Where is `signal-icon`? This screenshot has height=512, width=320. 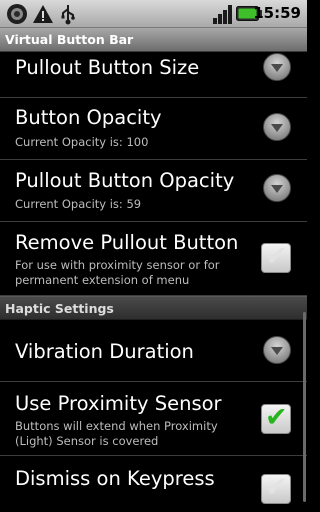 signal-icon is located at coordinates (222, 14).